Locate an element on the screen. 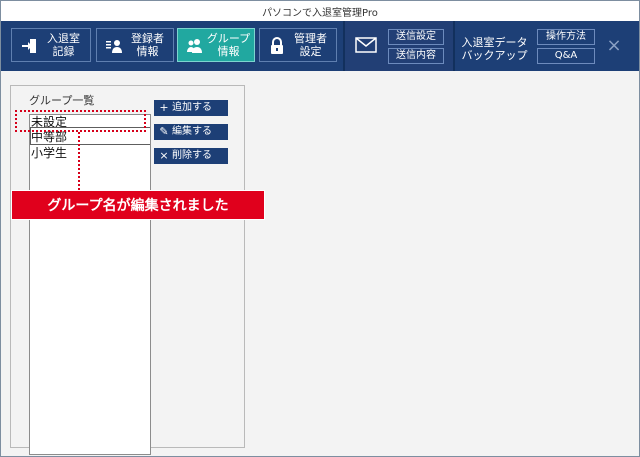  registrant-info-button: 登録者 情報 is located at coordinates (135, 45).